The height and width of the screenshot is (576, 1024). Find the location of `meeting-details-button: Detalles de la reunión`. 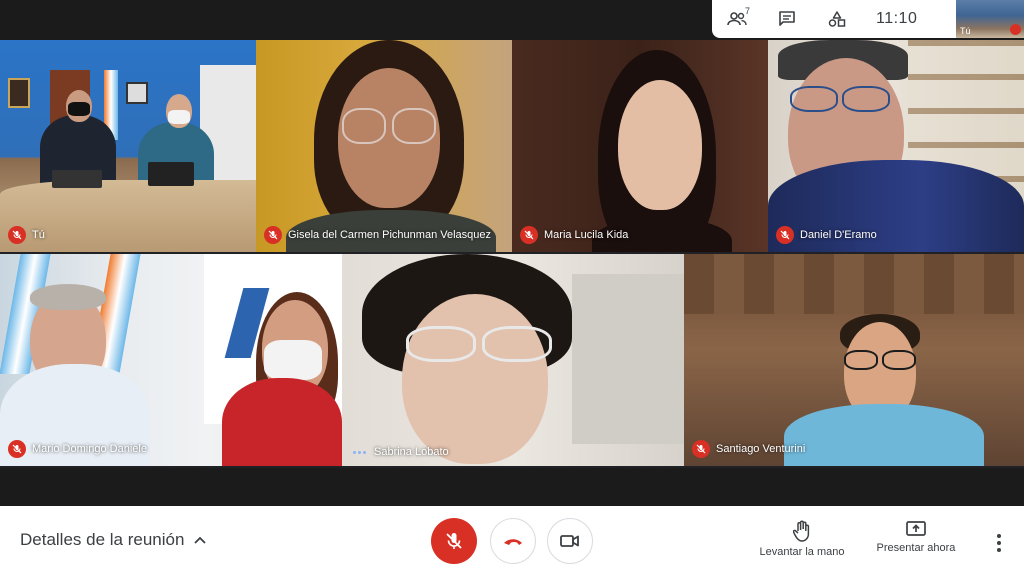

meeting-details-button: Detalles de la reunión is located at coordinates (113, 540).